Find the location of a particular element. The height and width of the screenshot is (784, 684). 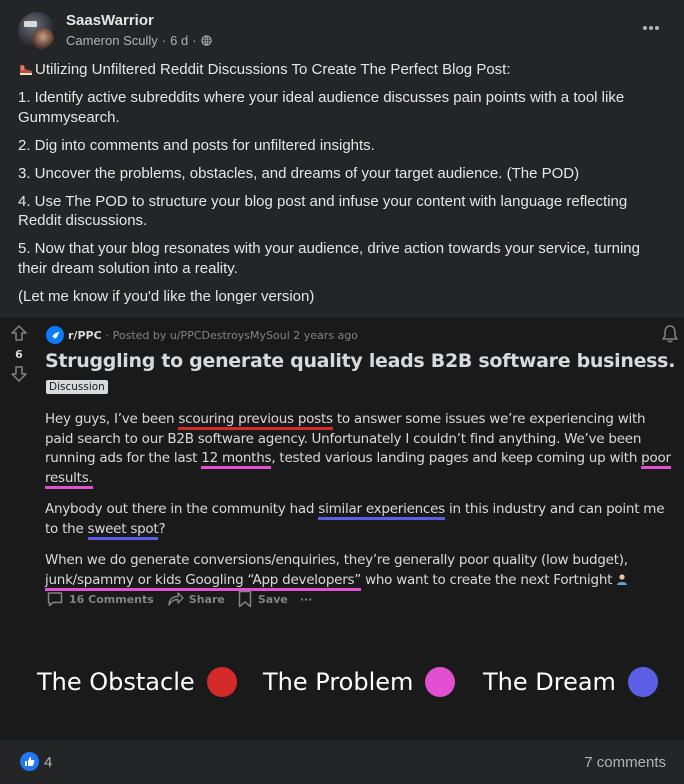

bookmark-icon is located at coordinates (245, 599).